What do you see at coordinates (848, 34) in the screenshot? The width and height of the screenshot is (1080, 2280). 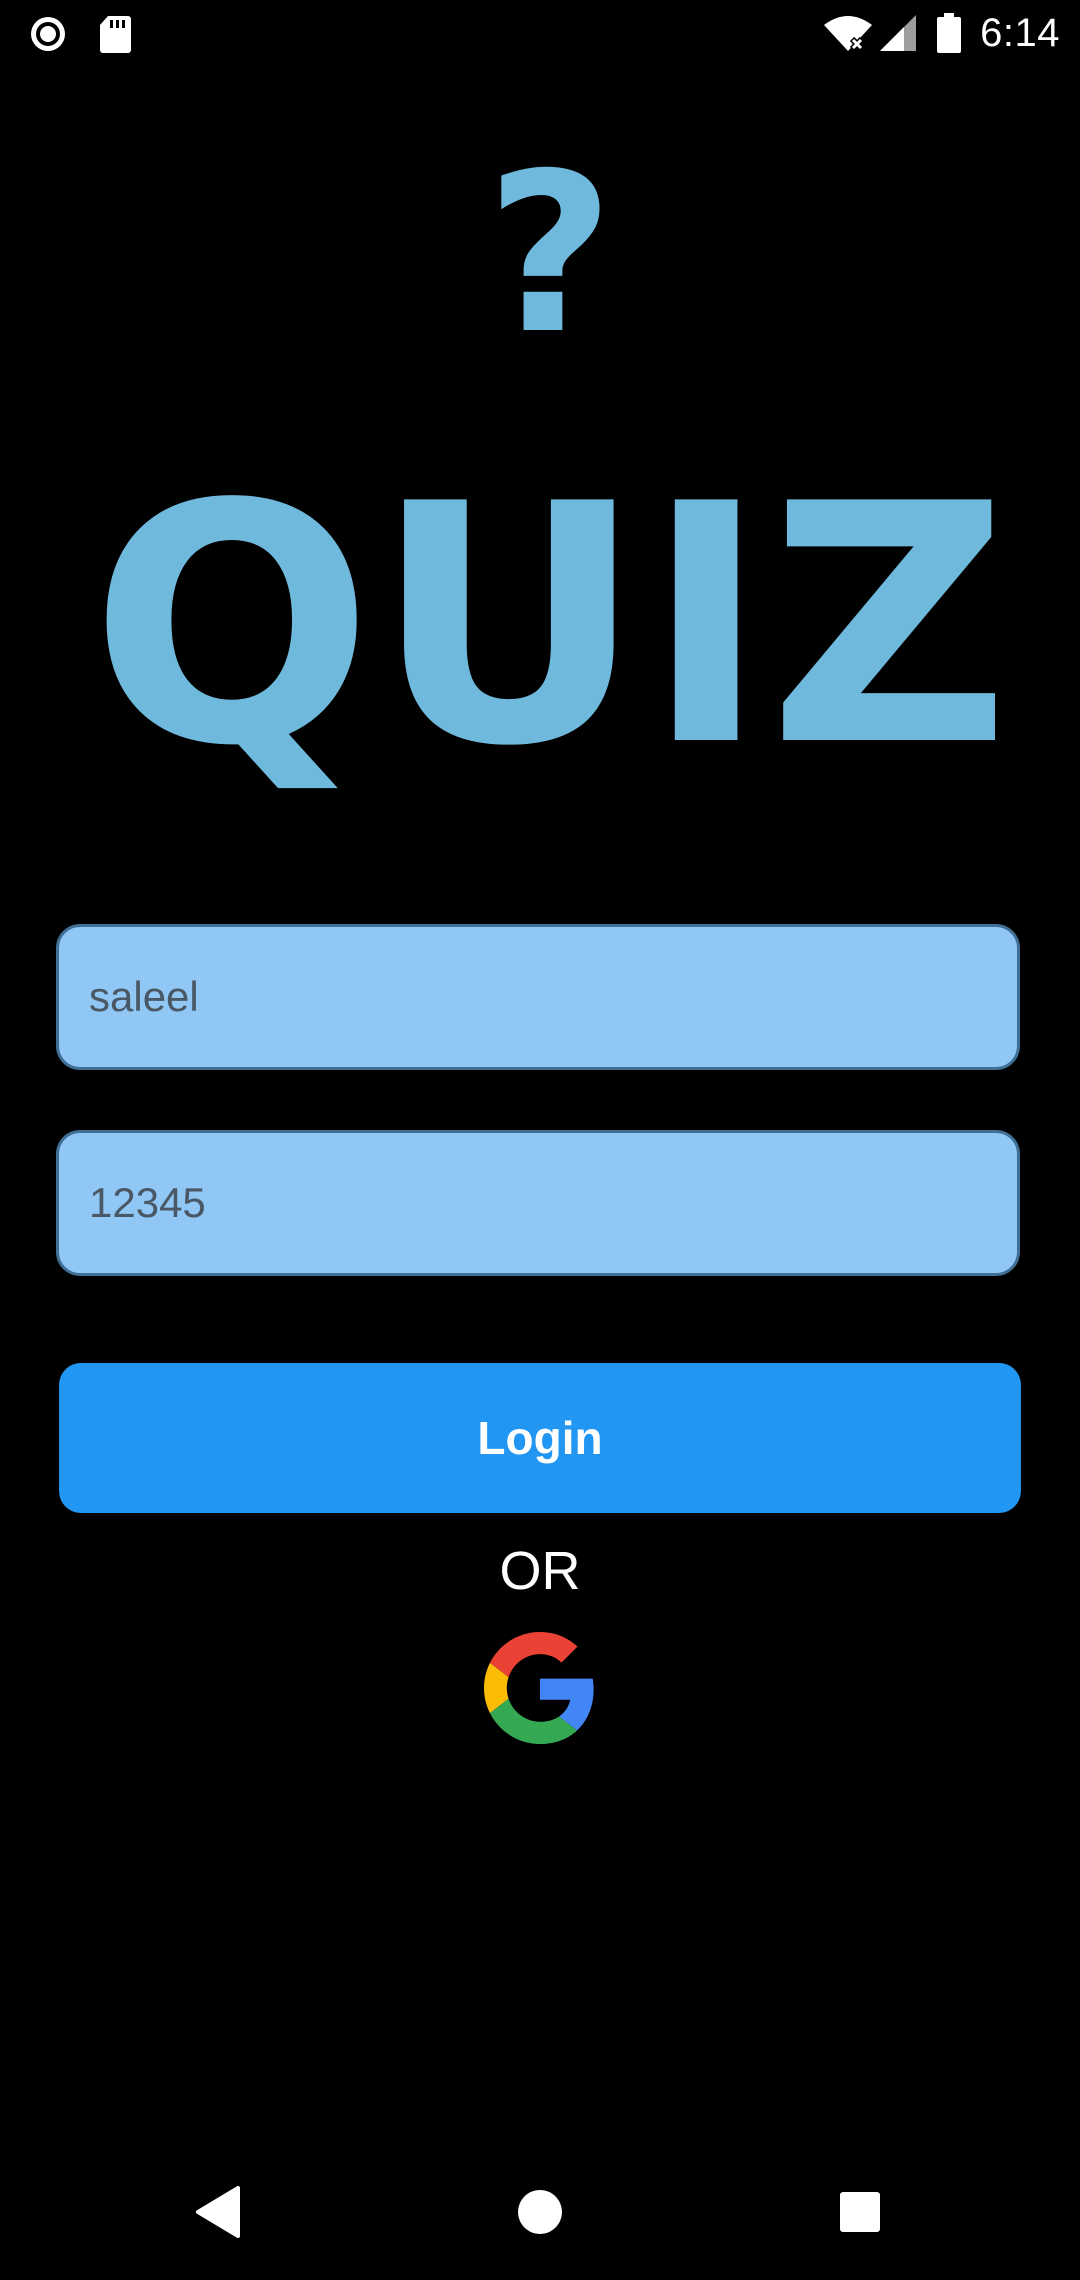 I see `wifi-no-internet-icon` at bounding box center [848, 34].